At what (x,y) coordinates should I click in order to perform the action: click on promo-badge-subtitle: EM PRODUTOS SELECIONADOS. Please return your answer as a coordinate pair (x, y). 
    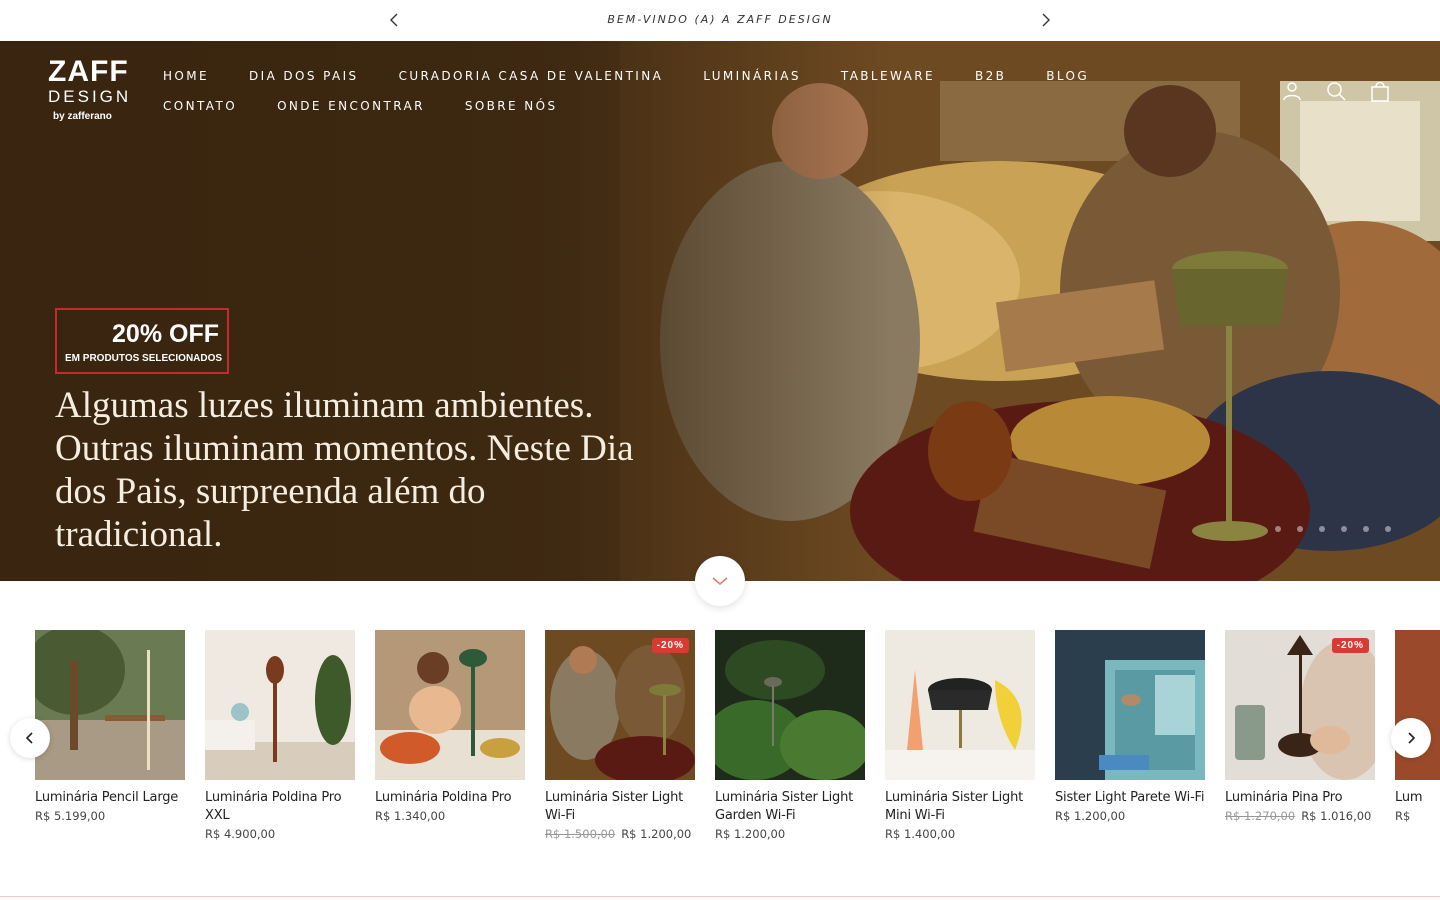
    Looking at the image, I should click on (144, 358).